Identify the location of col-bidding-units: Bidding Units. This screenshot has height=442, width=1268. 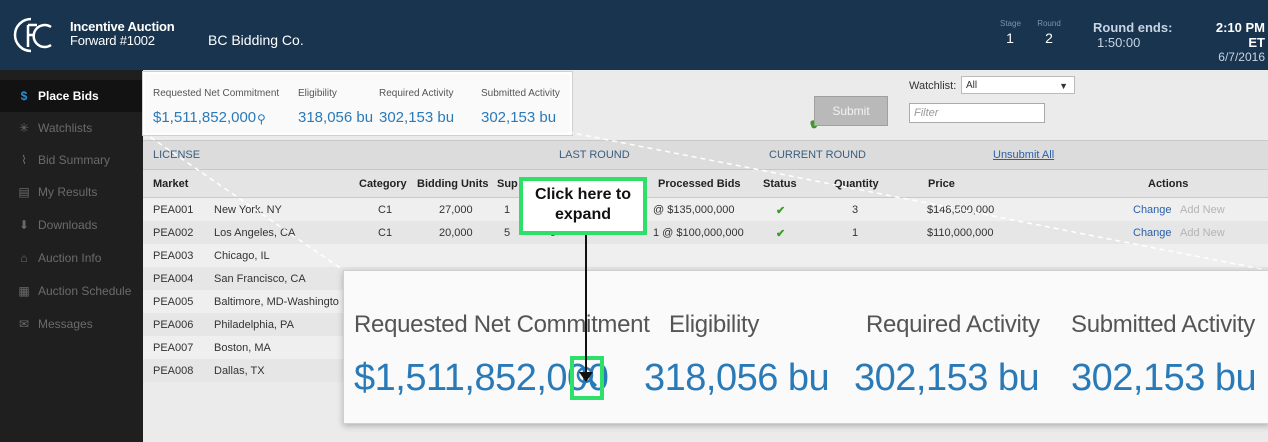
(453, 184).